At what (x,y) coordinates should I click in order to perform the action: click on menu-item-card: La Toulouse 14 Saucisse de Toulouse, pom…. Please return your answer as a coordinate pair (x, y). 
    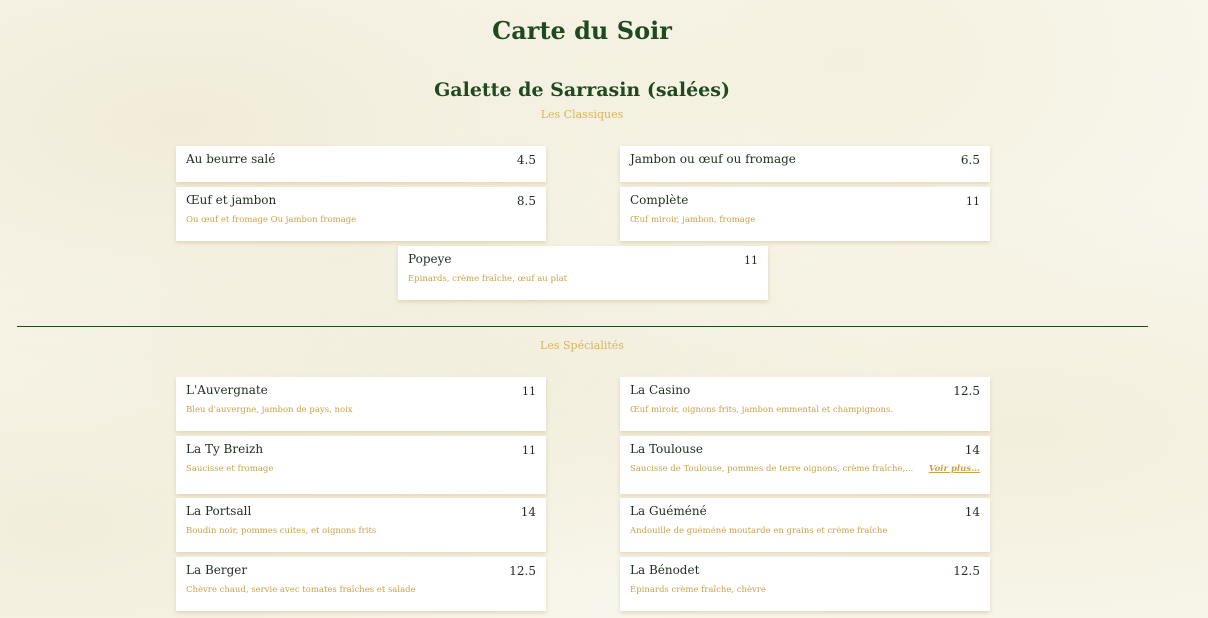
    Looking at the image, I should click on (805, 465).